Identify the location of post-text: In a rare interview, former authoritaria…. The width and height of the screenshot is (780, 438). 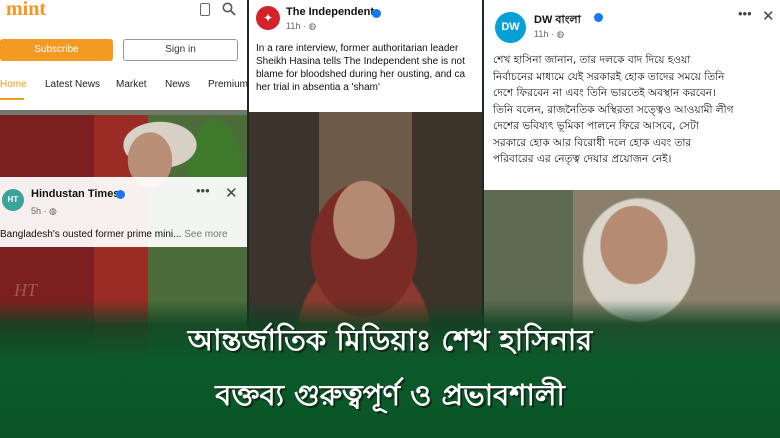
(361, 68).